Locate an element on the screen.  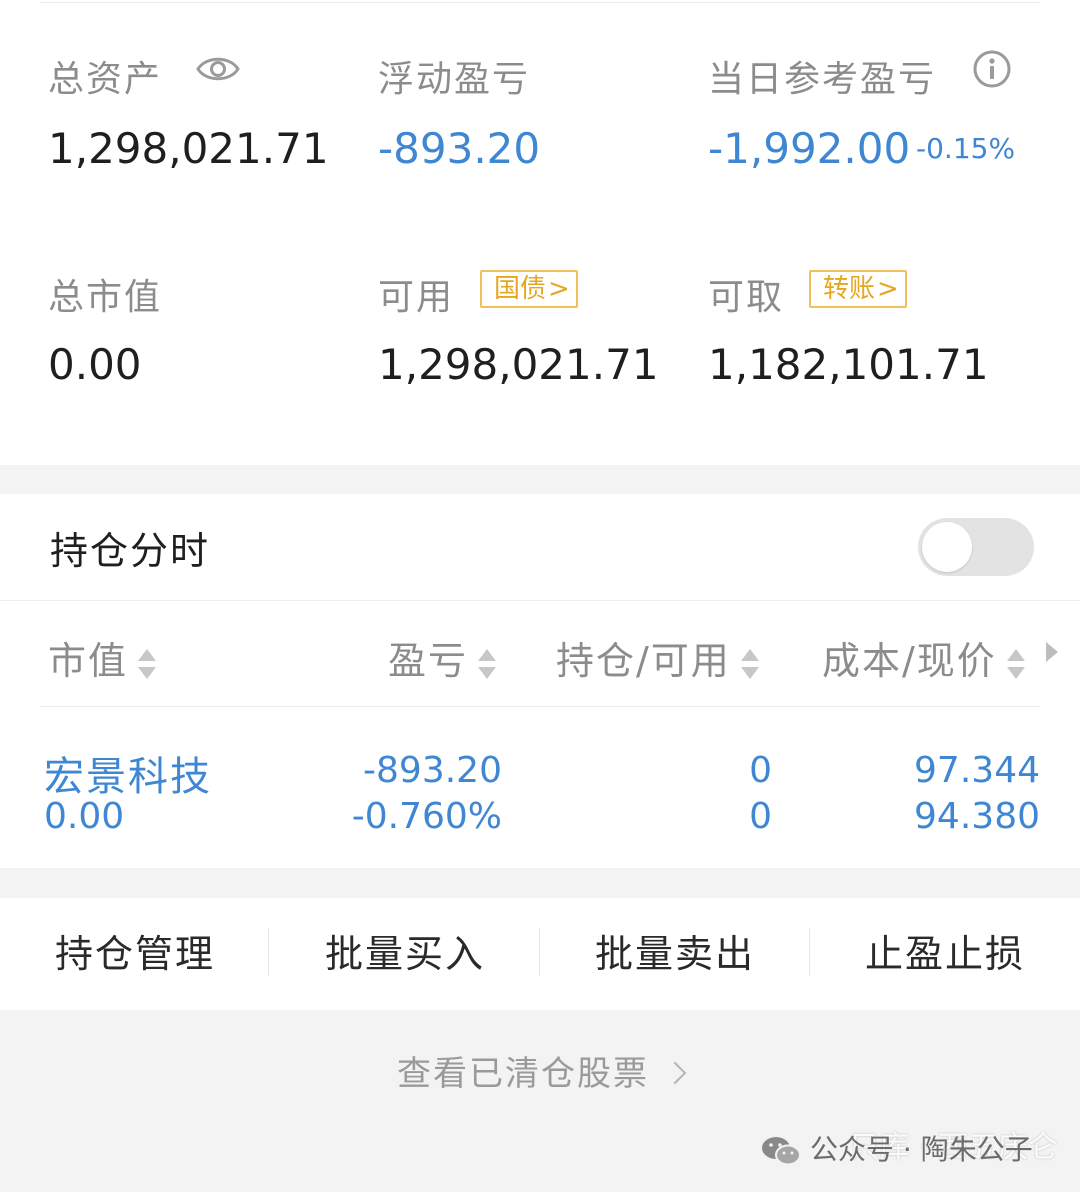
transfer-tag: 转账> is located at coordinates (858, 289).